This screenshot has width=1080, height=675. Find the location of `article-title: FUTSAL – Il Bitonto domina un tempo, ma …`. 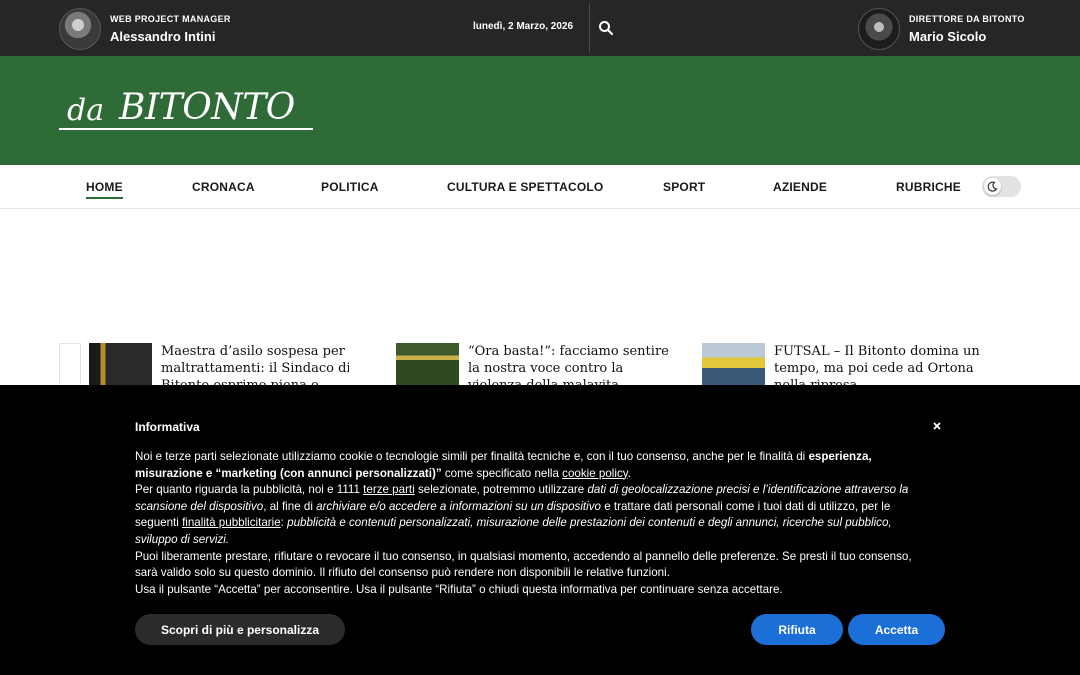

article-title: FUTSAL – Il Bitonto domina un tempo, ma … is located at coordinates (878, 364).